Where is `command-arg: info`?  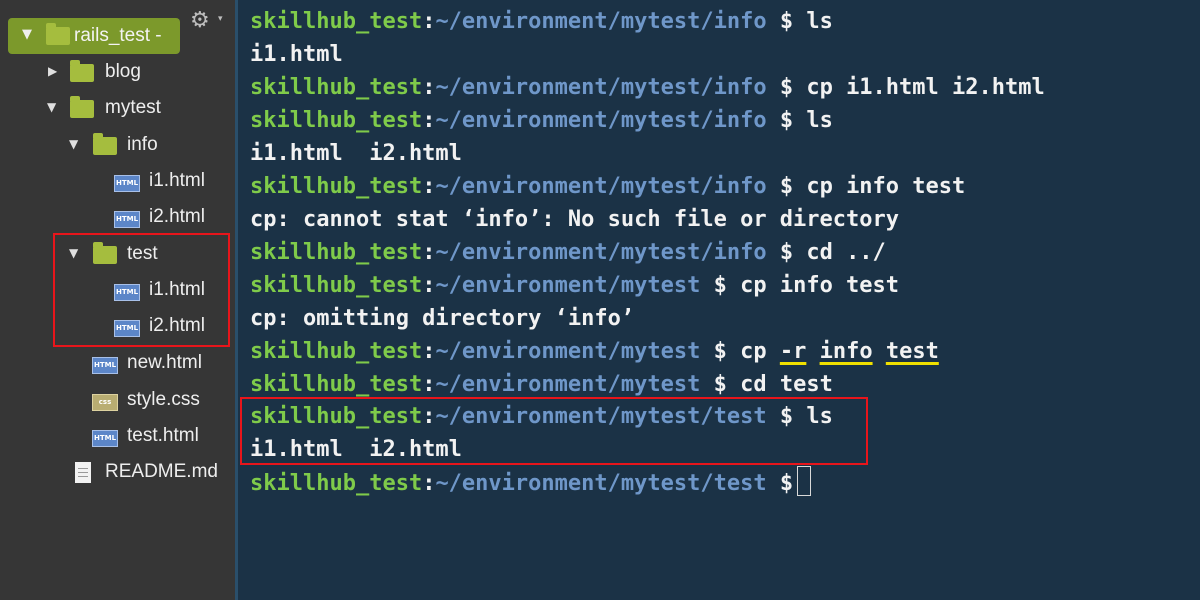 command-arg: info is located at coordinates (846, 351).